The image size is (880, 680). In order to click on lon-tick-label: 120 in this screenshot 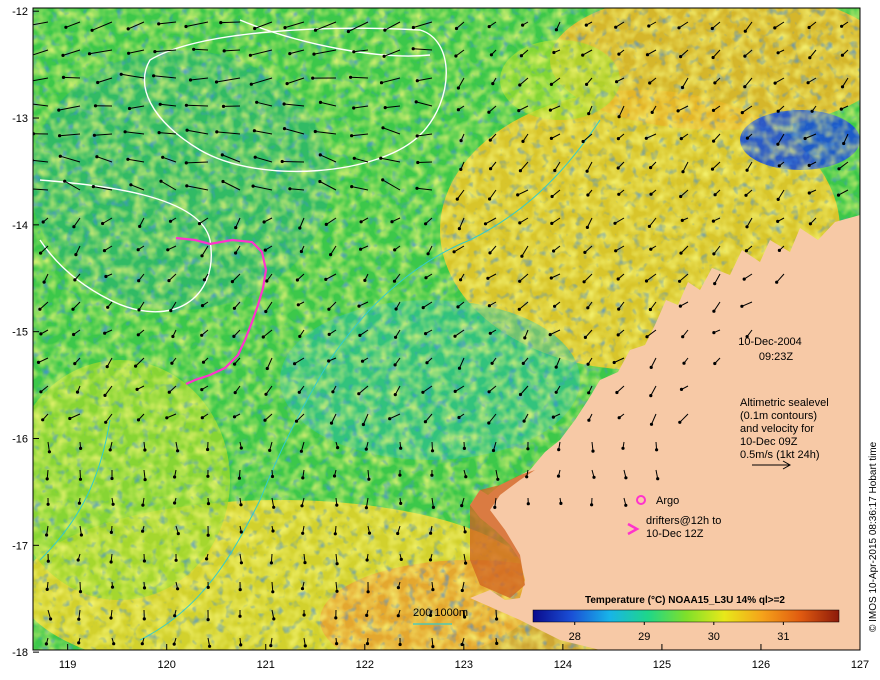, I will do `click(167, 665)`.